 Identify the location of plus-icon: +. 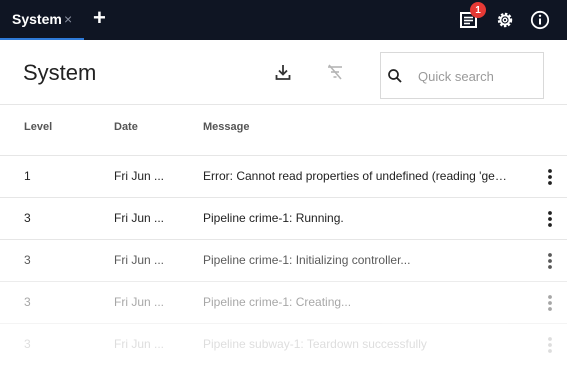
(103, 18).